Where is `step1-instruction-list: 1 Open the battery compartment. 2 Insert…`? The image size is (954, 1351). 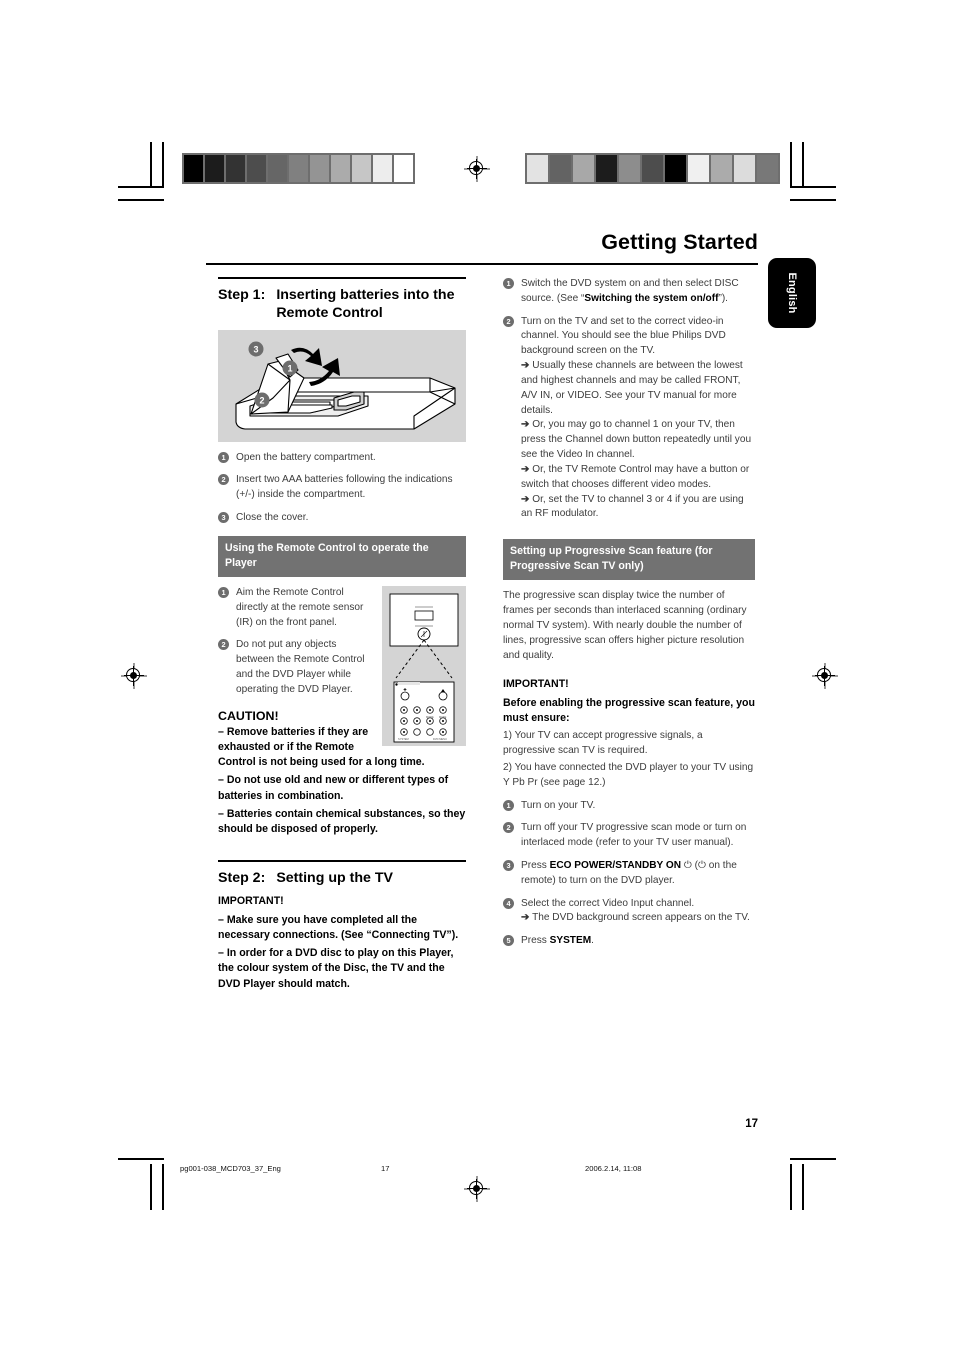 step1-instruction-list: 1 Open the battery compartment. 2 Insert… is located at coordinates (342, 488).